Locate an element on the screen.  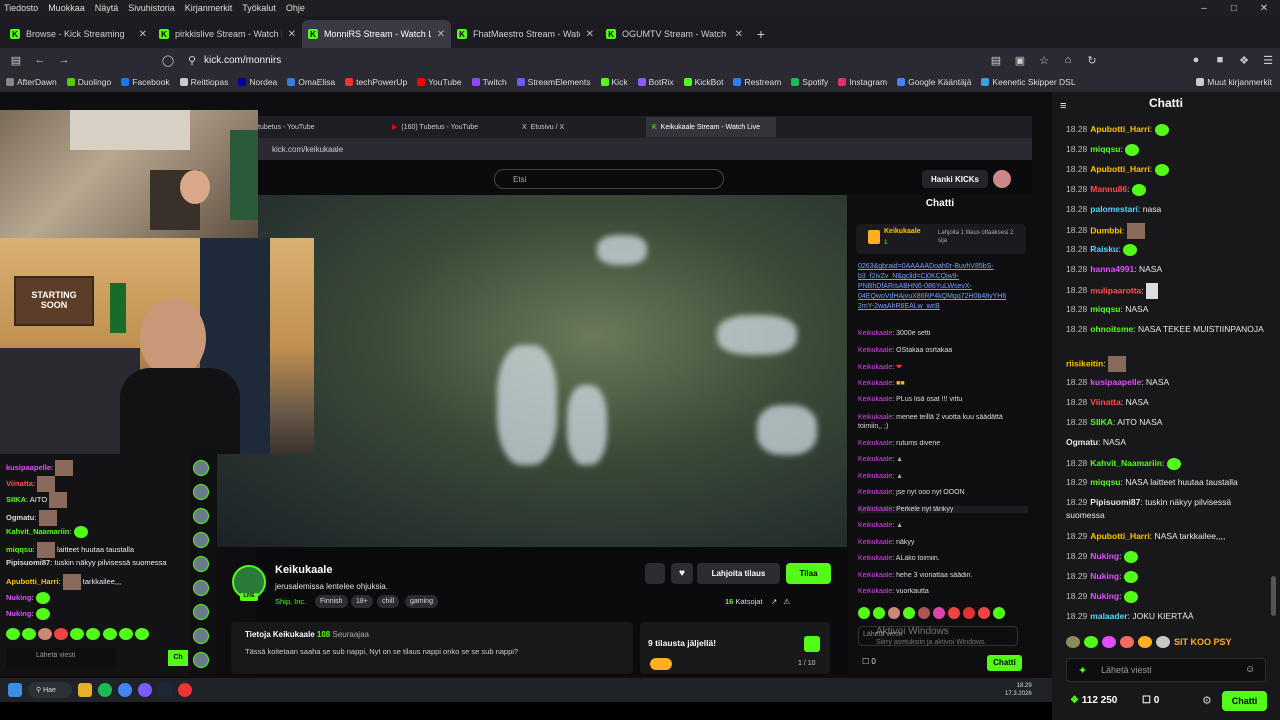
taskbar-clock: 18.29 17.3.2026 is located at coordinates (1018, 690).